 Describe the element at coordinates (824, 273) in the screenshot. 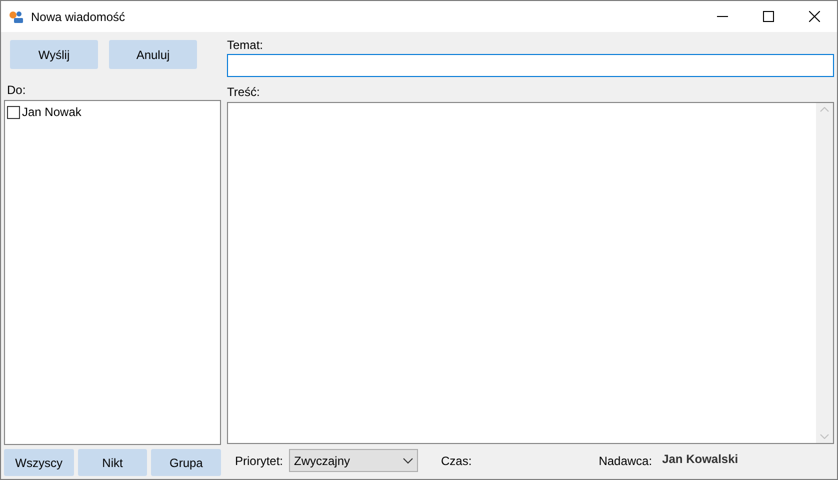

I see `scrollbar` at that location.